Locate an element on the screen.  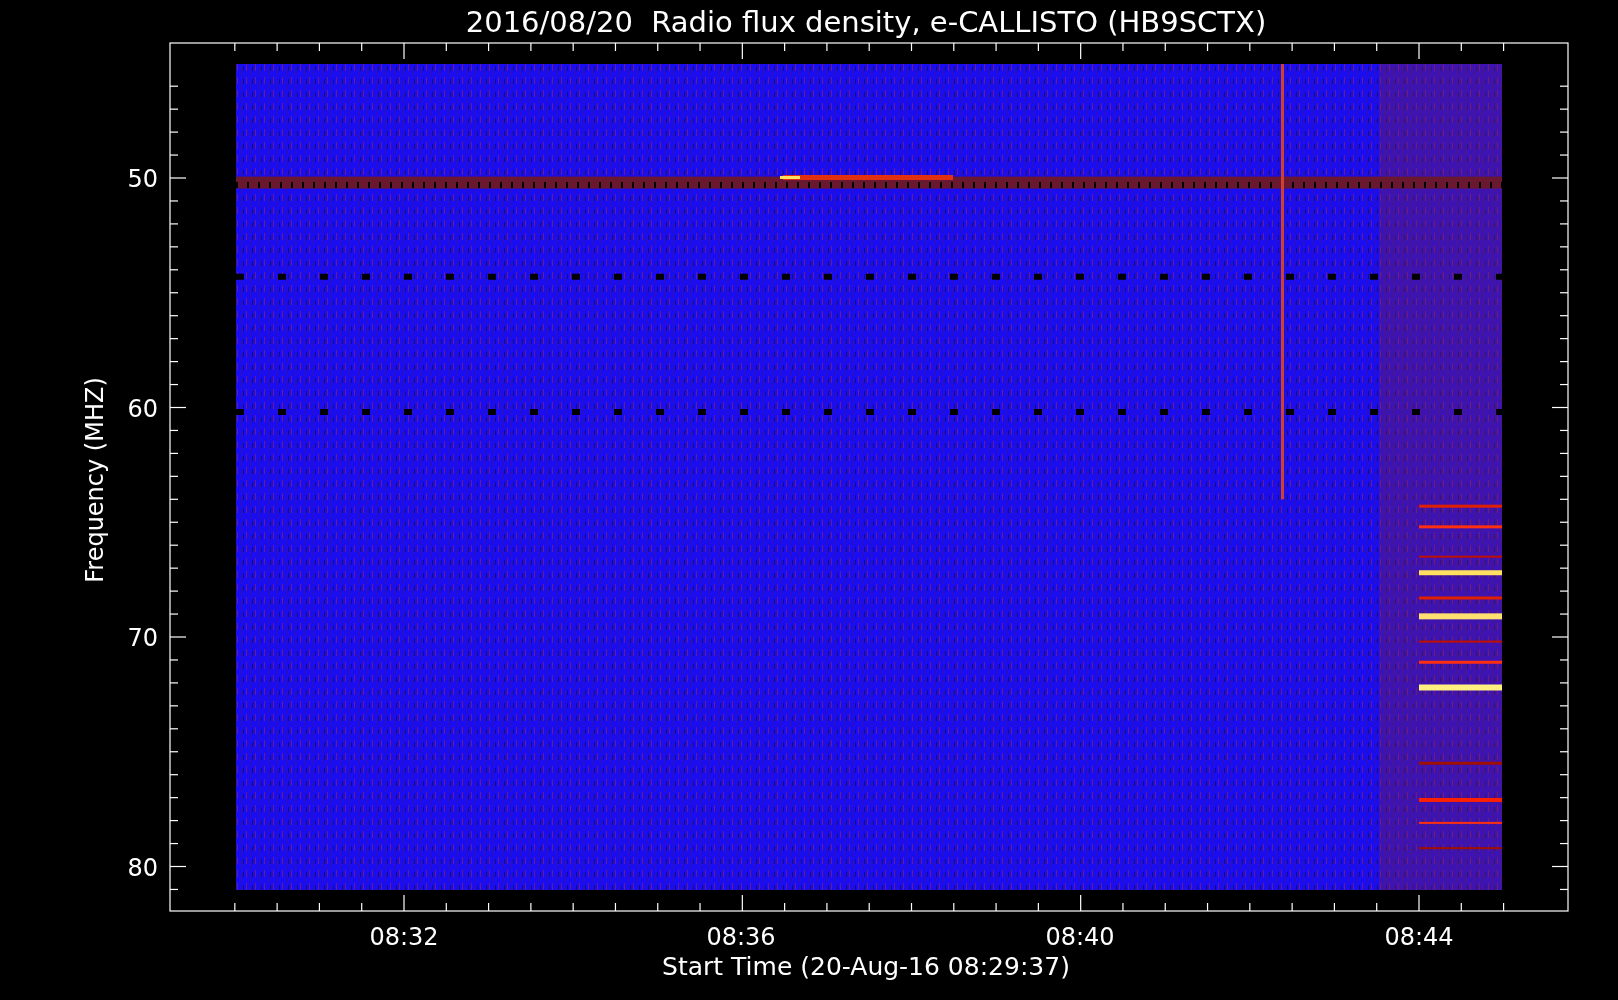
y-tick-label: 70 is located at coordinates (142, 638).